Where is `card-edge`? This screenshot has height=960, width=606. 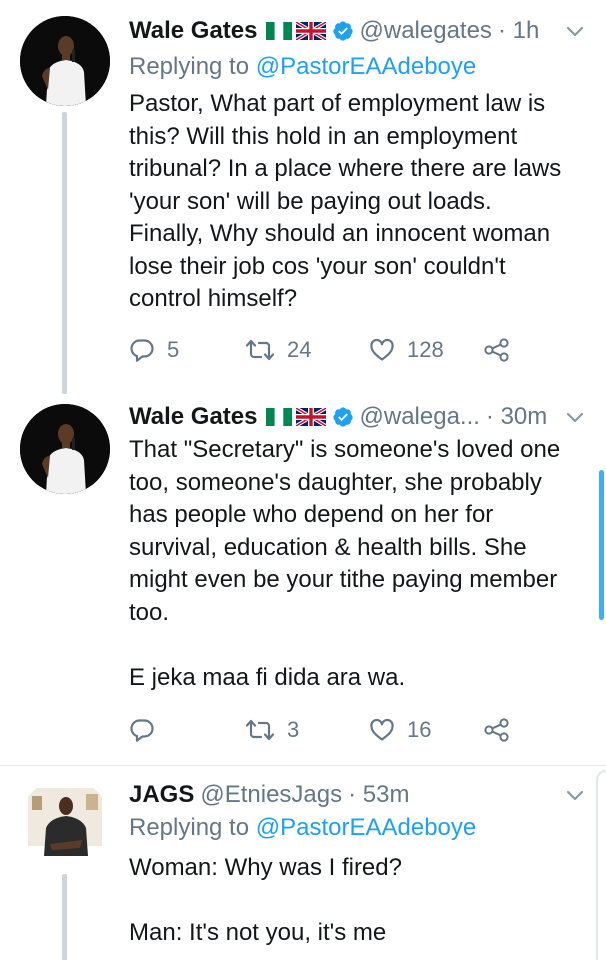 card-edge is located at coordinates (601, 865).